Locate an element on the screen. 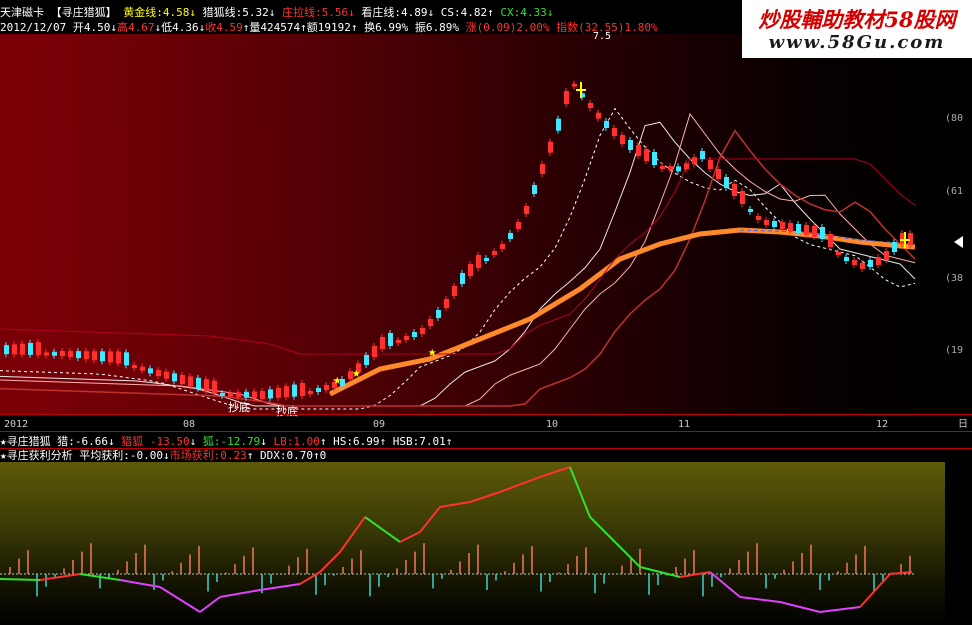  oscillator-header-2: ★寻庄获利分析 平均获利:-0.00↓市场获利:0.23↑ DDX:0.70↑0 is located at coordinates (163, 455).